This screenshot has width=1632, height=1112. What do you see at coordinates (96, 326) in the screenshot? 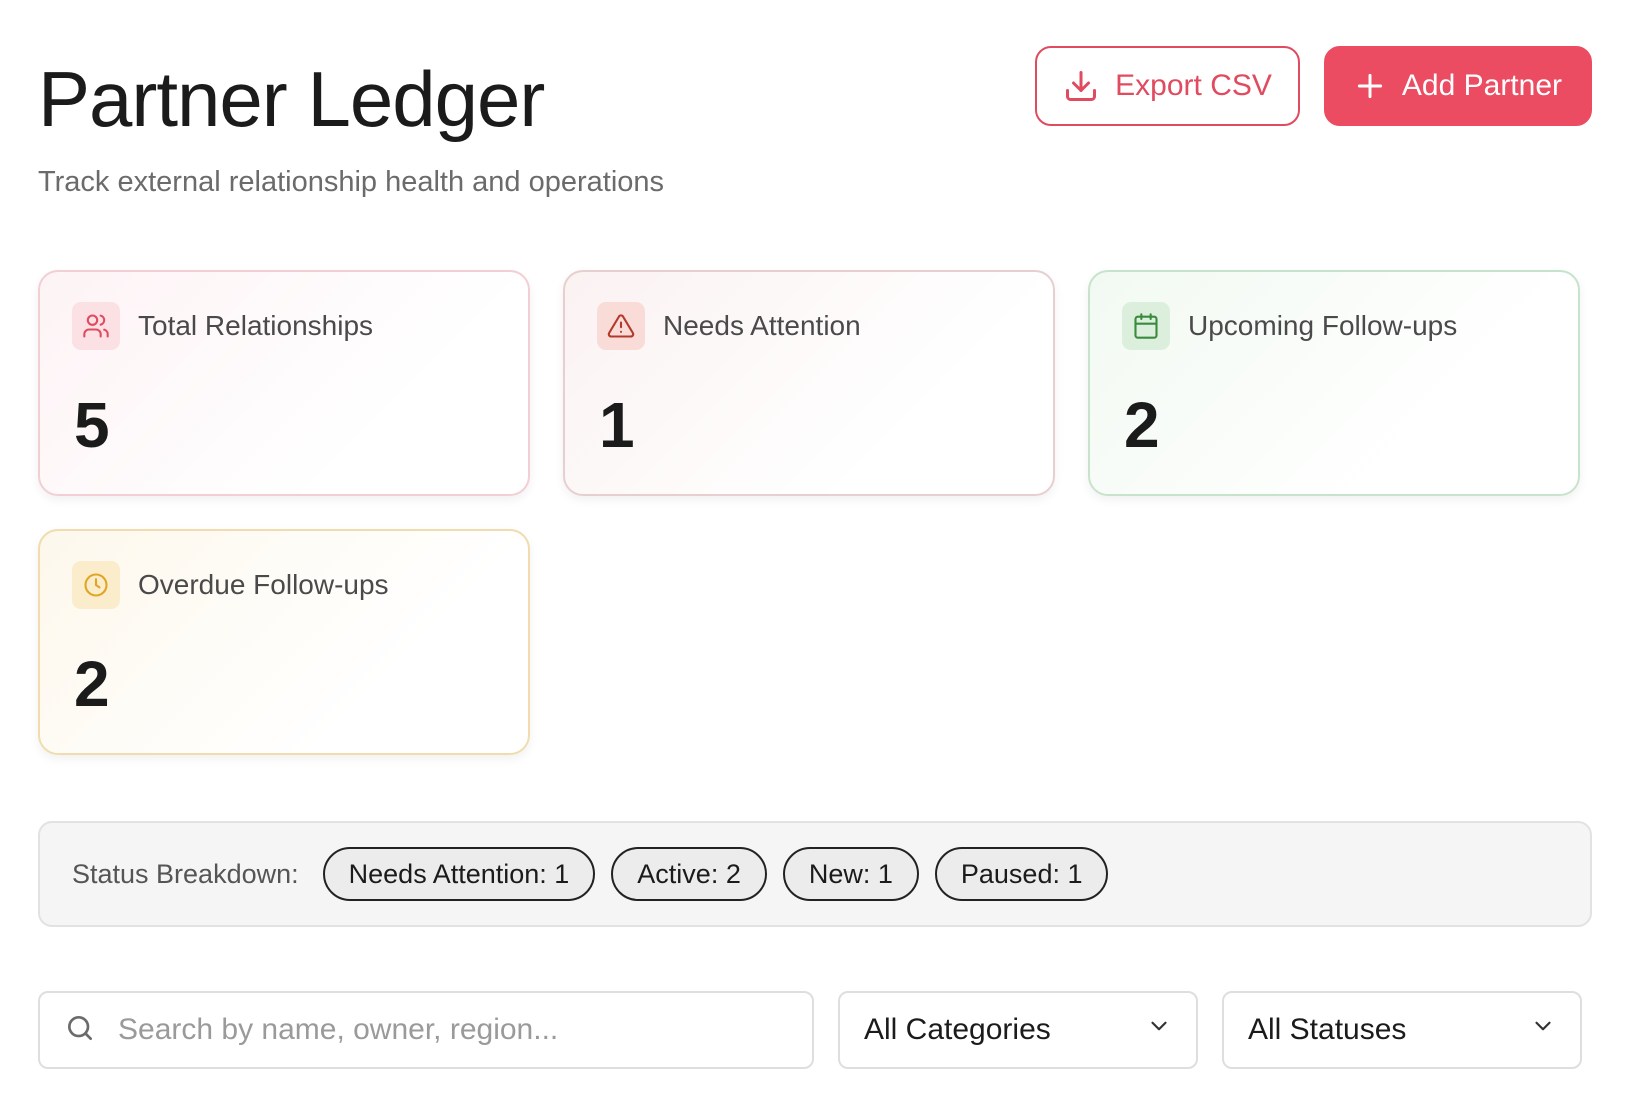
I see `users-icon` at bounding box center [96, 326].